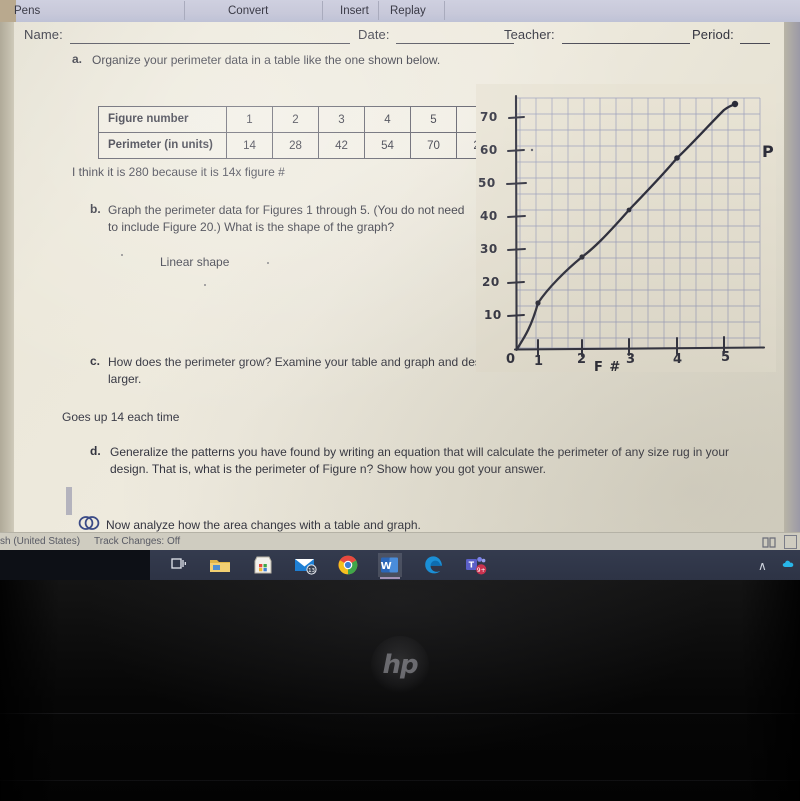 Image resolution: width=800 pixels, height=801 pixels. I want to click on item-d-letter: d., so click(95, 451).